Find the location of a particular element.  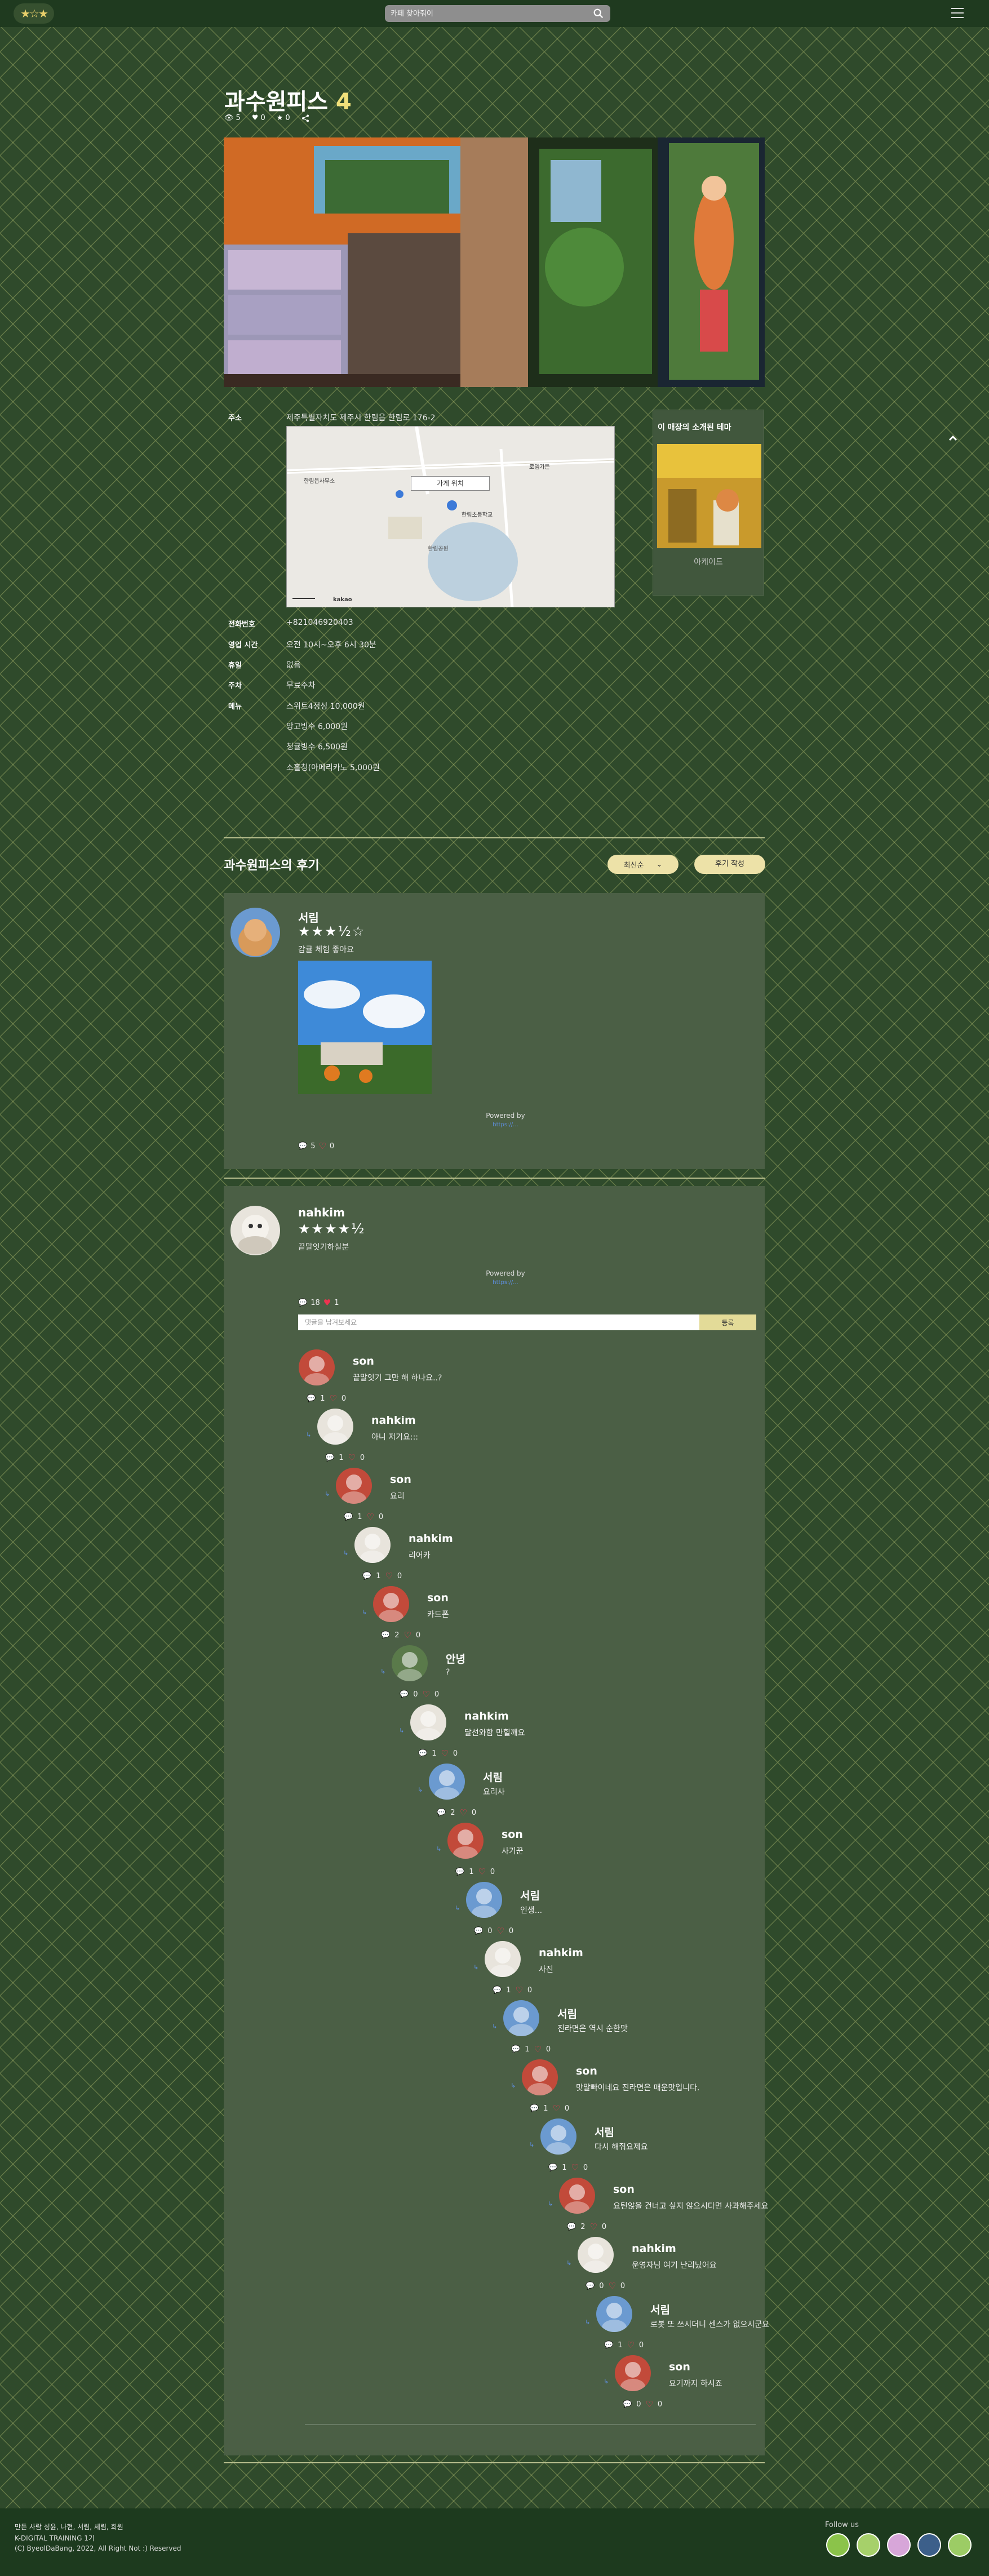

sort-dropdown: 최신순 ⌄ is located at coordinates (642, 864).